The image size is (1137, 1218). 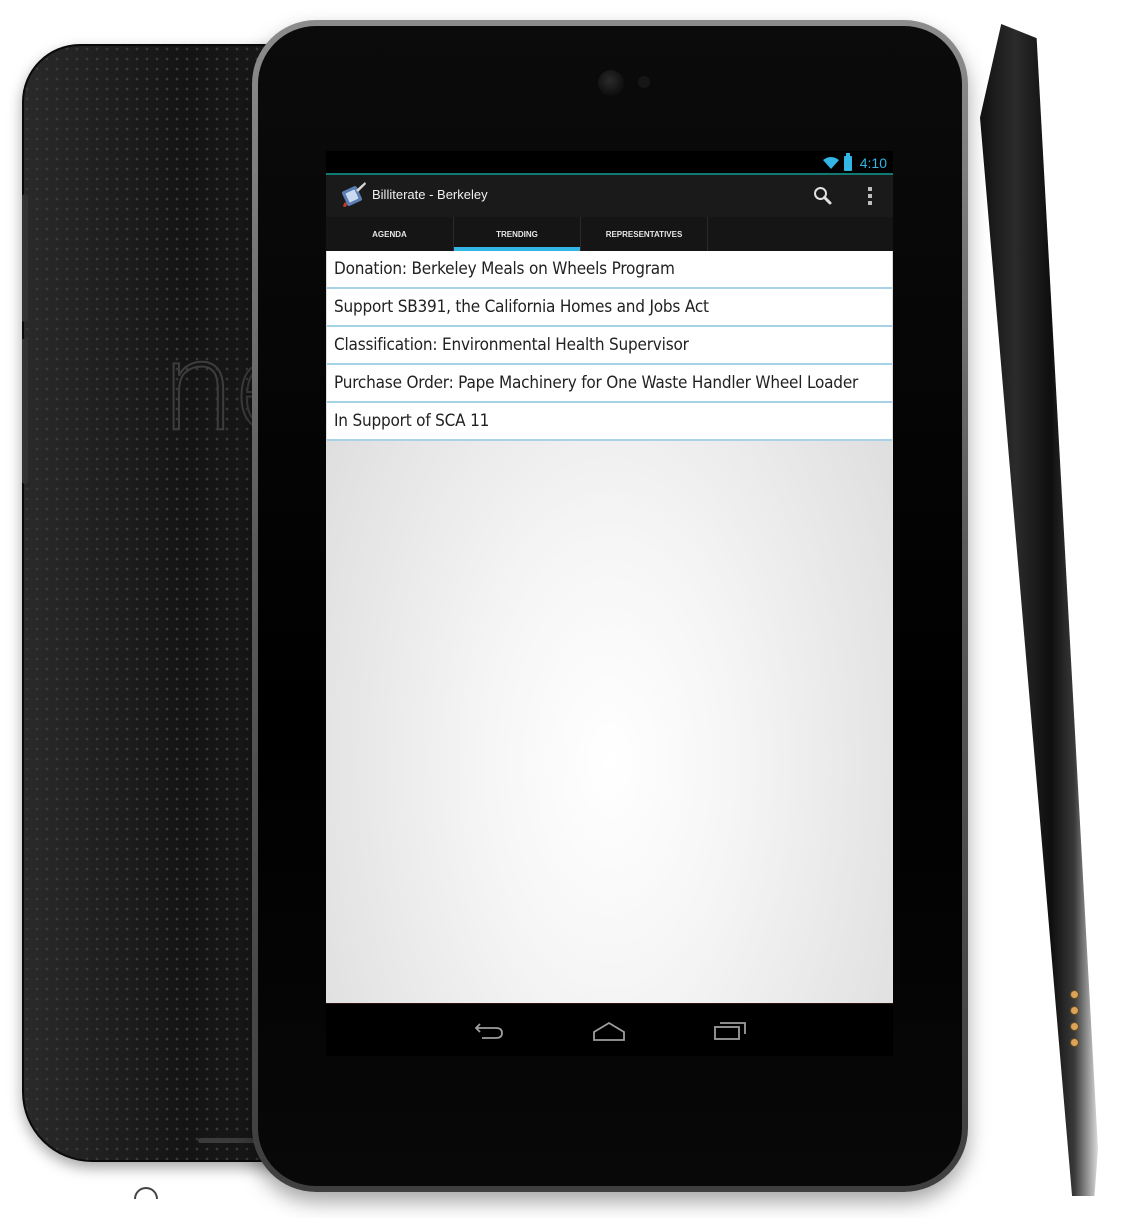 I want to click on status-icons: 4:10, so click(x=854, y=162).